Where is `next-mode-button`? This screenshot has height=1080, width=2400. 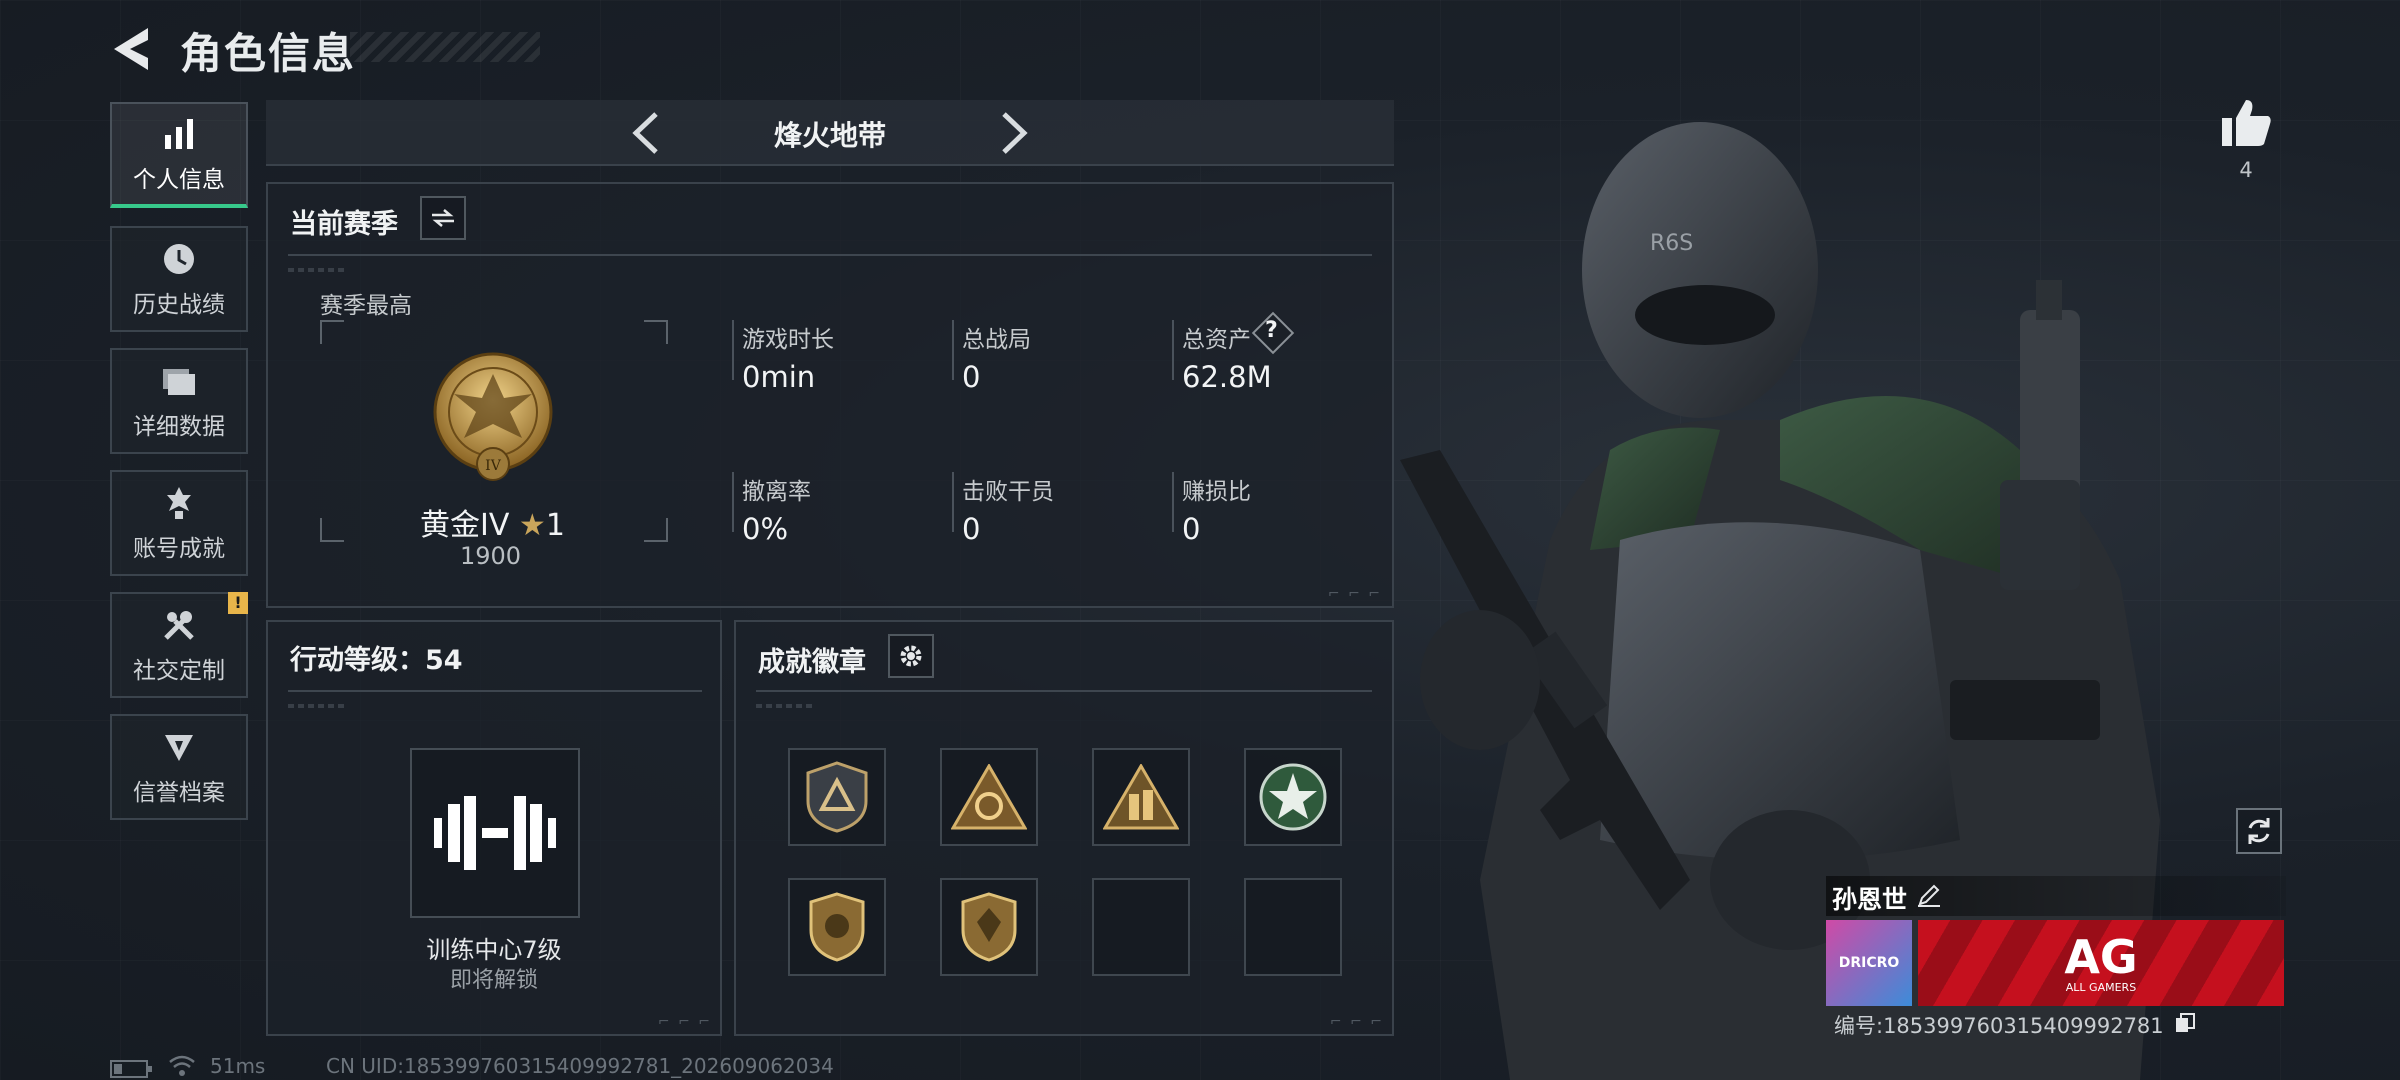 next-mode-button is located at coordinates (1012, 133).